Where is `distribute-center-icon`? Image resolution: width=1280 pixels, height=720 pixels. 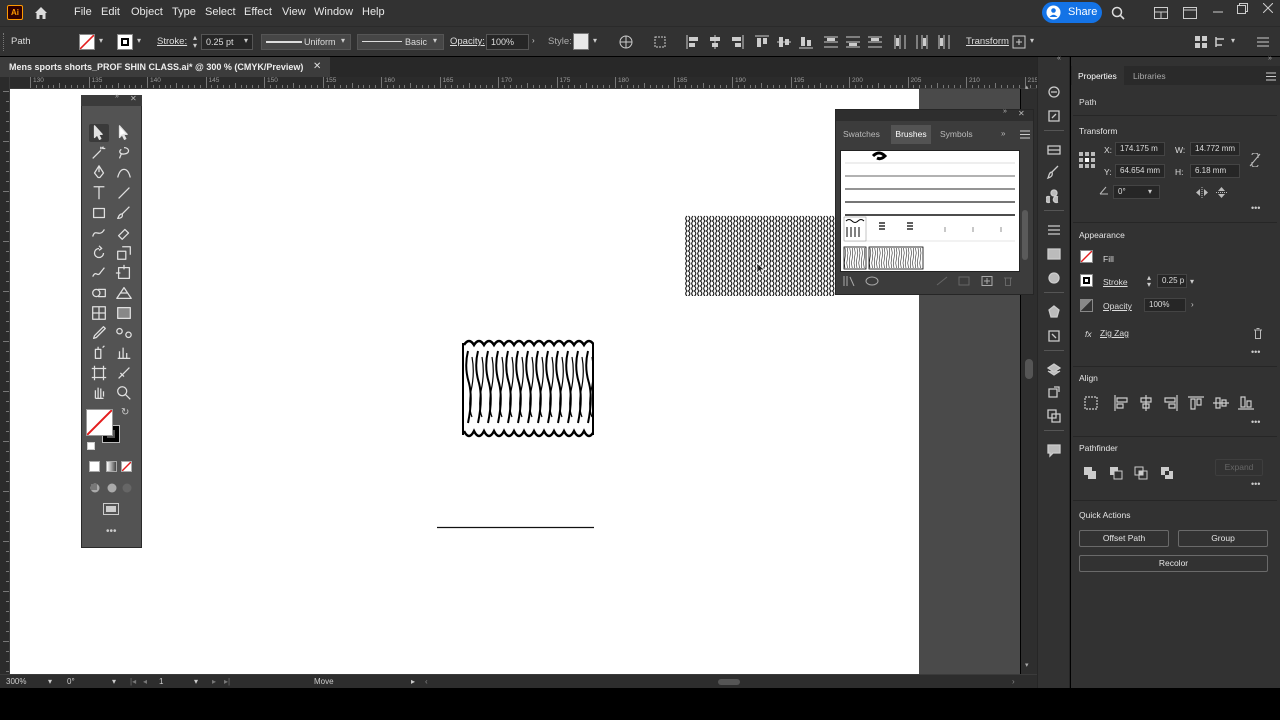 distribute-center-icon is located at coordinates (853, 42).